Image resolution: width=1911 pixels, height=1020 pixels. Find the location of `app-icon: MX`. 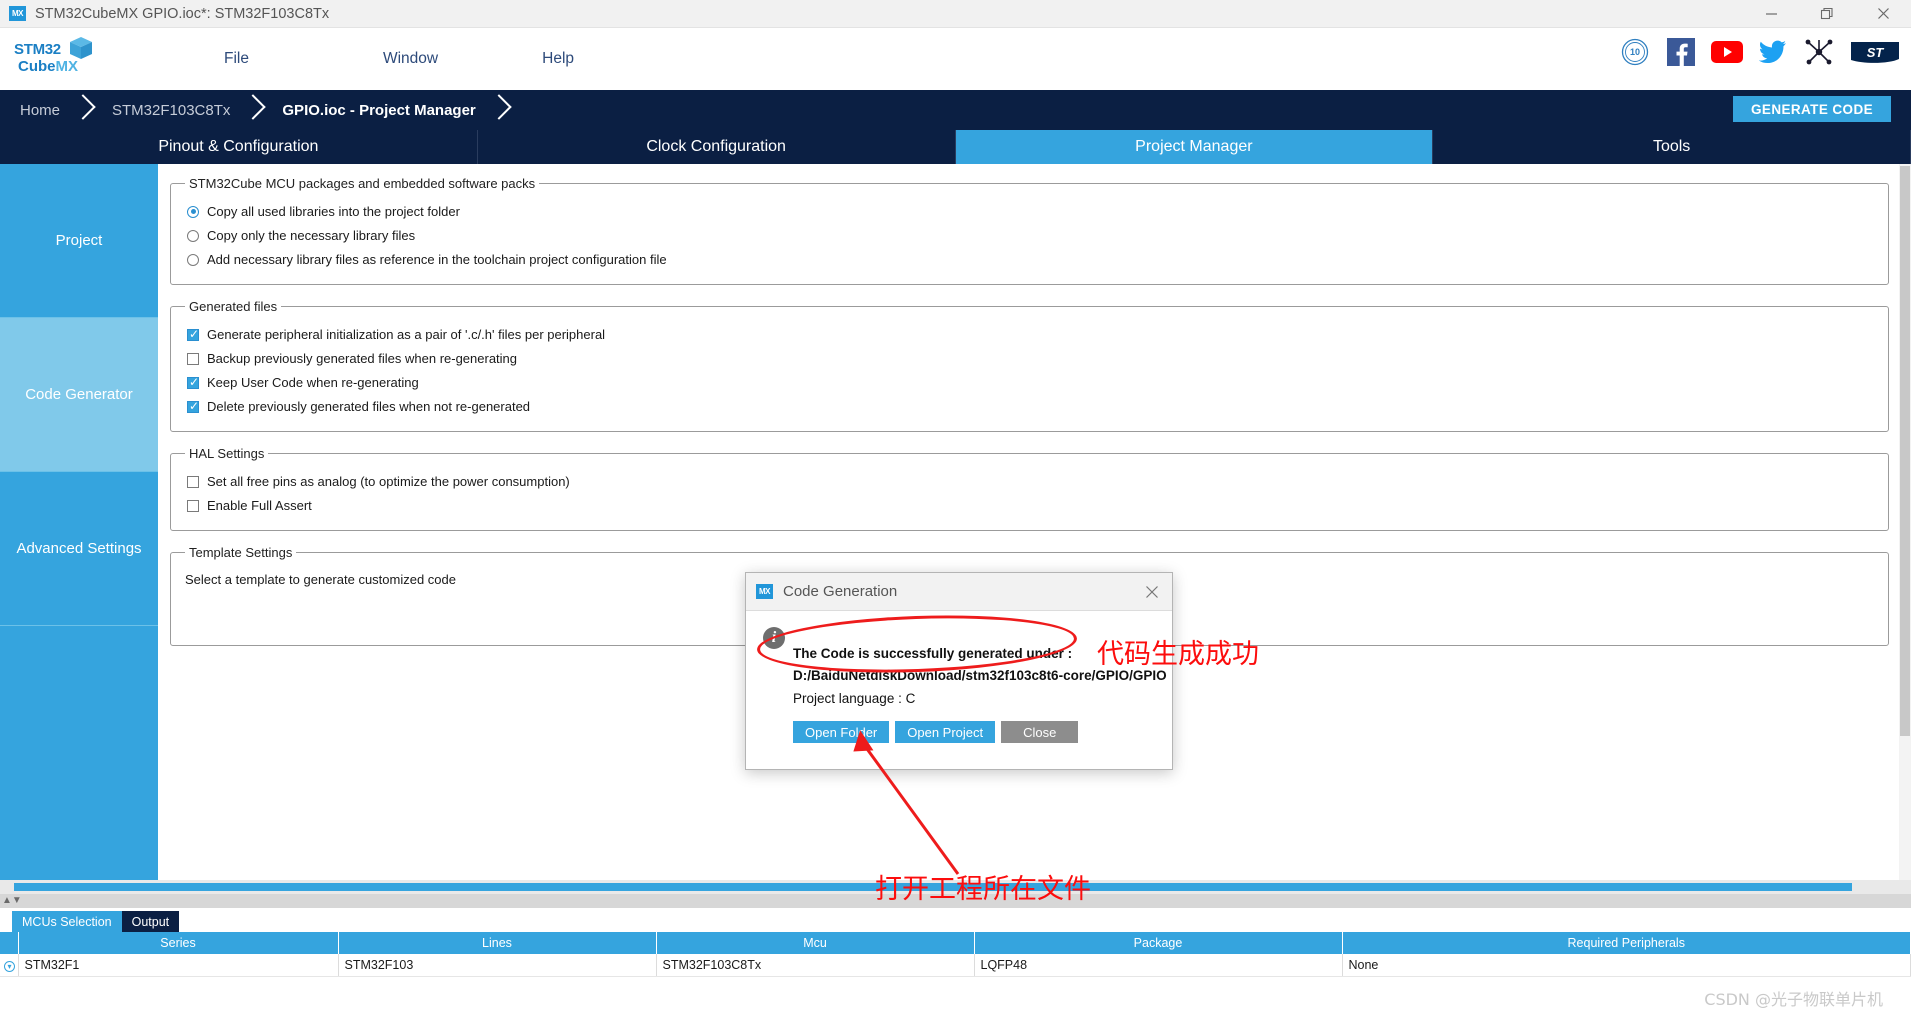

app-icon: MX is located at coordinates (17, 13).